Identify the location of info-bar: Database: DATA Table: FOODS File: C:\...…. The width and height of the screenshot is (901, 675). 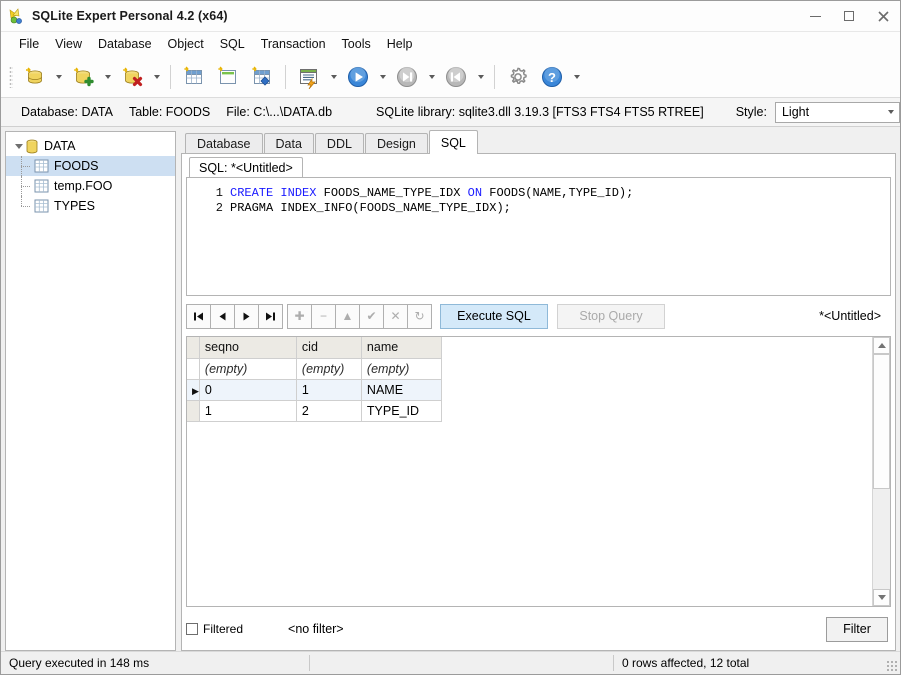
(450, 112).